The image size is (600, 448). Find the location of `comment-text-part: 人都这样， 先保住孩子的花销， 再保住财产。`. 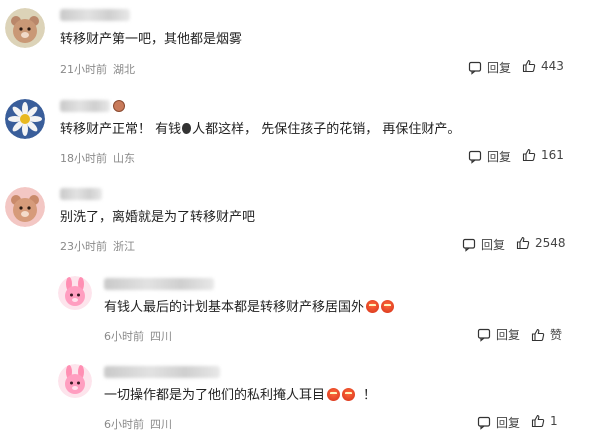

comment-text-part: 人都这样， 先保住孩子的花销， 再保住财产。 is located at coordinates (326, 129).